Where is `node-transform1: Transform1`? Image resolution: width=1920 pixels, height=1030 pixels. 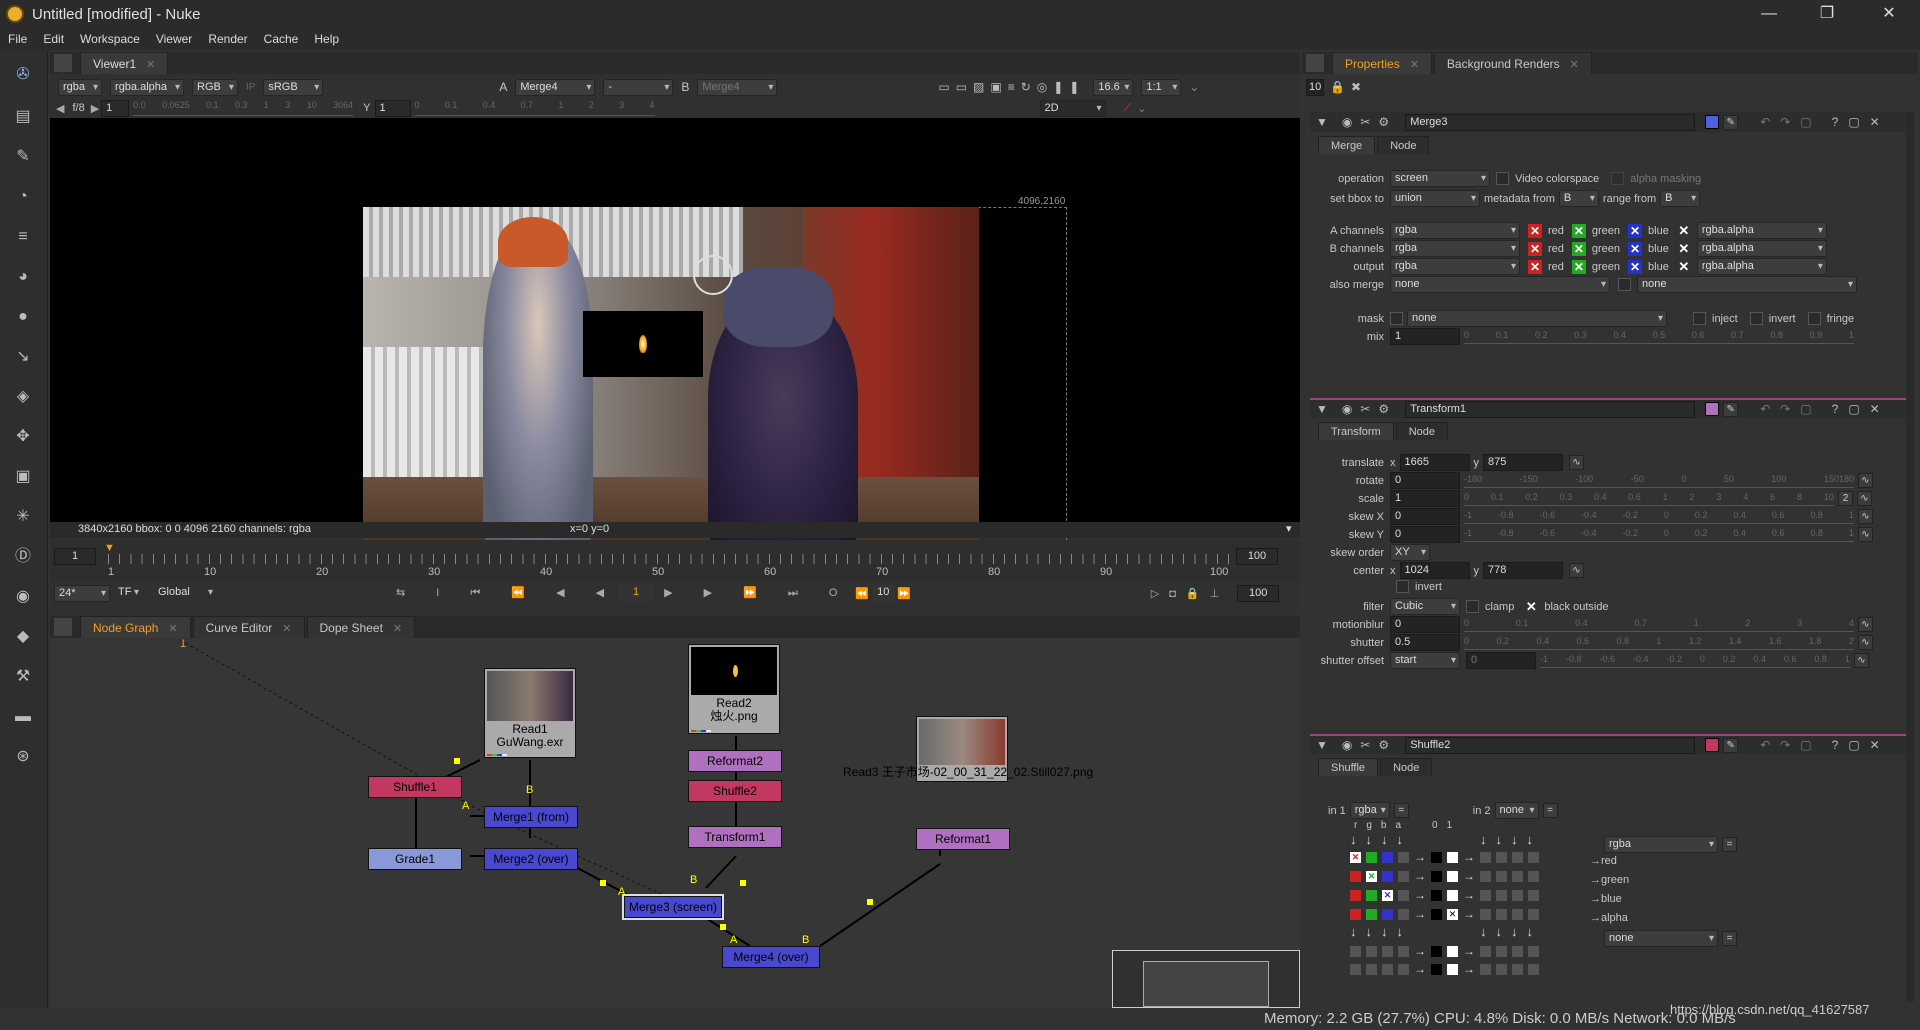
node-transform1: Transform1 is located at coordinates (735, 837).